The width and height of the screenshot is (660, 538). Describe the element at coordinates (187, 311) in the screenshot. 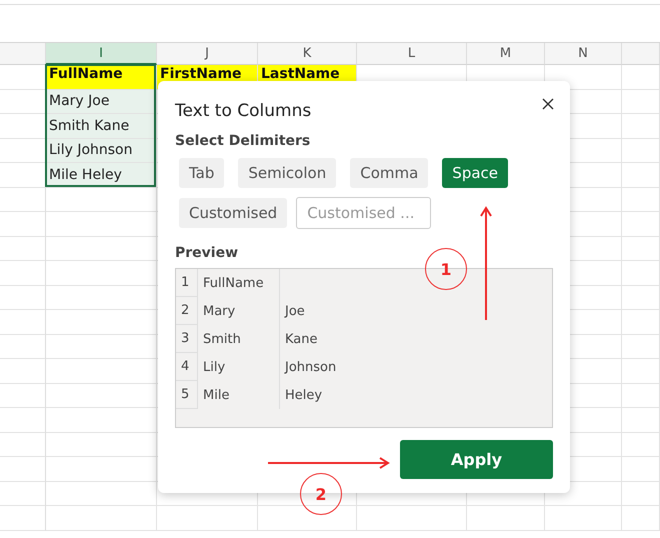

I see `row-number: 2` at that location.